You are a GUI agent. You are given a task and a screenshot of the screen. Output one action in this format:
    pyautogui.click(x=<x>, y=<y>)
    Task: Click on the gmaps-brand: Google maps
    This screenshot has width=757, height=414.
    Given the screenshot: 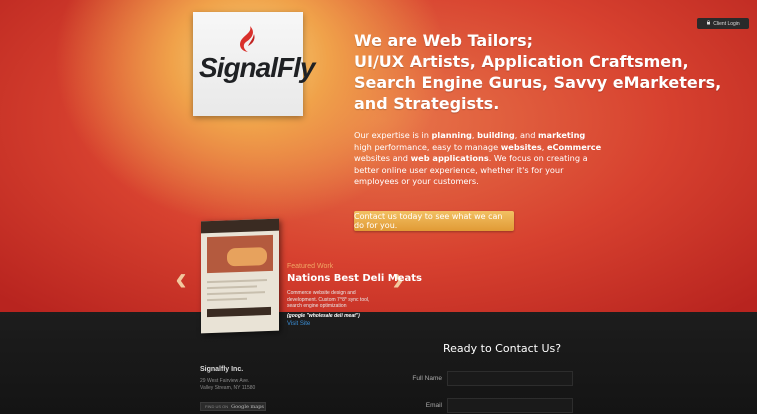 What is the action you would take?
    pyautogui.click(x=247, y=406)
    